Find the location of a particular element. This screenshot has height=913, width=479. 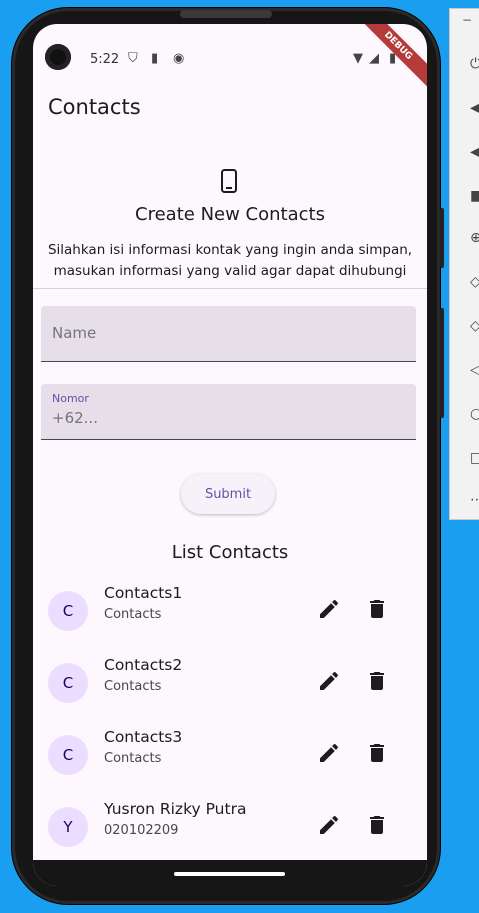

page-title: Contacts is located at coordinates (94, 107).